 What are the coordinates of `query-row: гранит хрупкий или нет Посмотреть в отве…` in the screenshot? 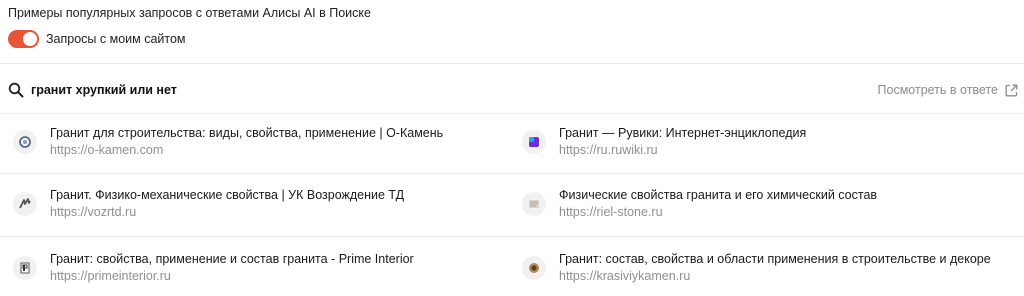 It's located at (513, 90).